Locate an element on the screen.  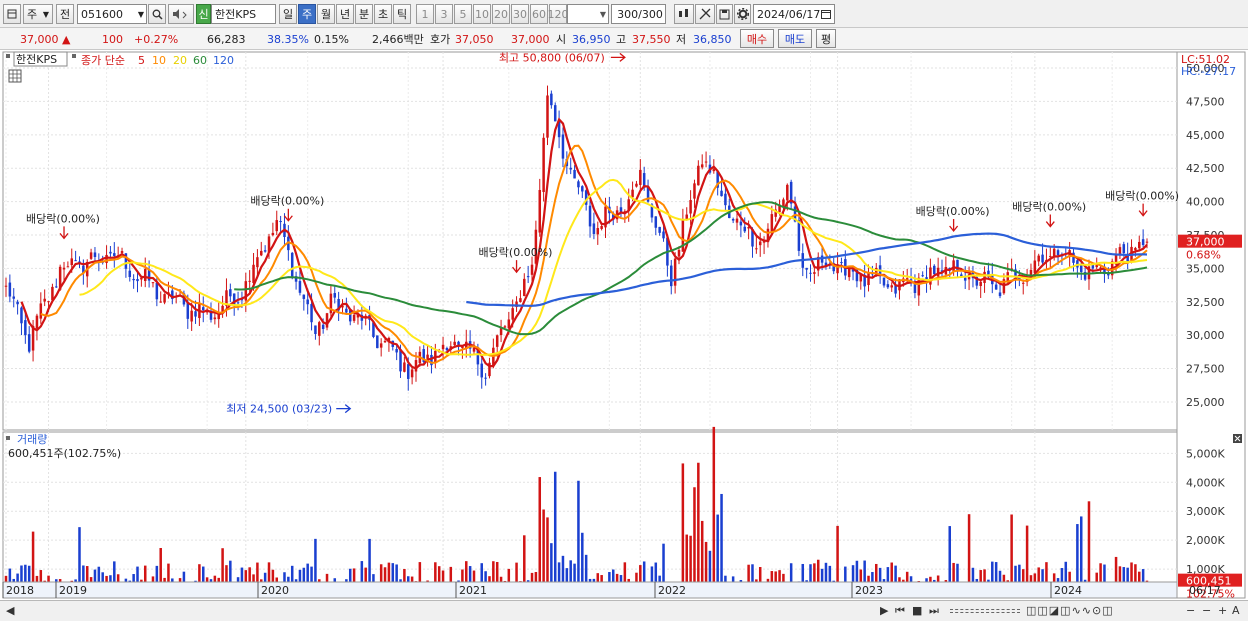
custom-period-input: ▼ is located at coordinates (588, 14).